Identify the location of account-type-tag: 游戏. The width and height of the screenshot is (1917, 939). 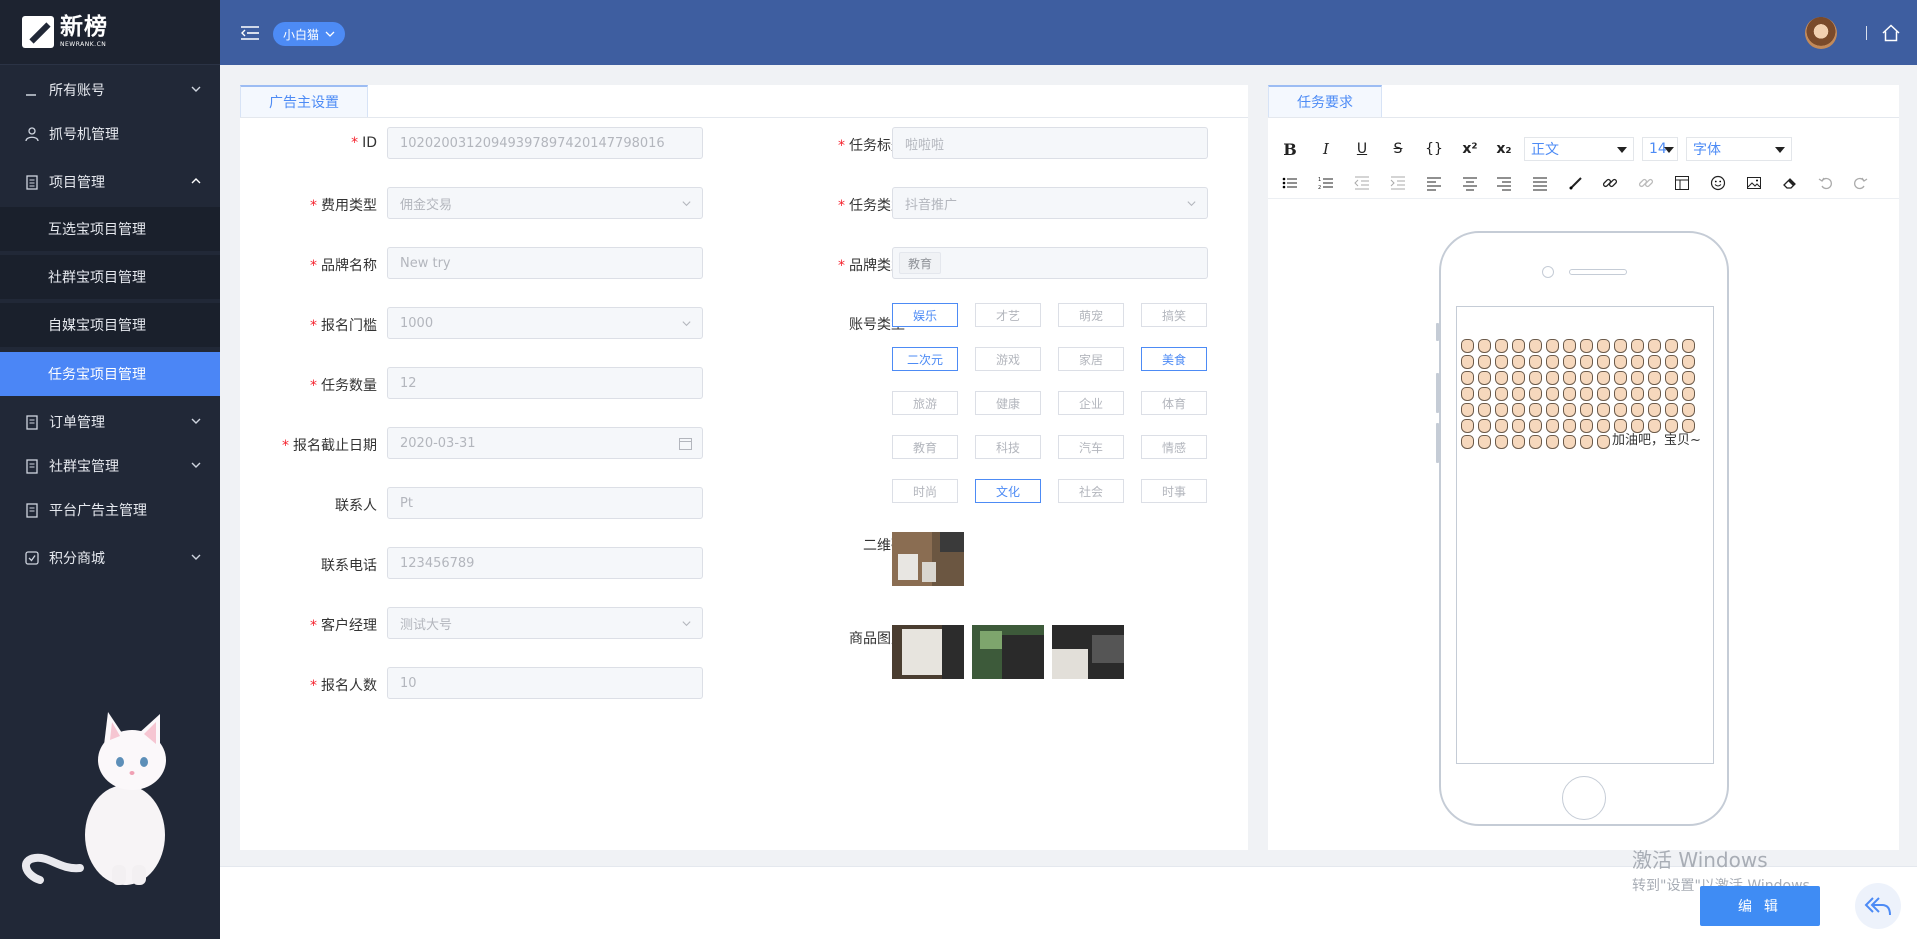
(1008, 359).